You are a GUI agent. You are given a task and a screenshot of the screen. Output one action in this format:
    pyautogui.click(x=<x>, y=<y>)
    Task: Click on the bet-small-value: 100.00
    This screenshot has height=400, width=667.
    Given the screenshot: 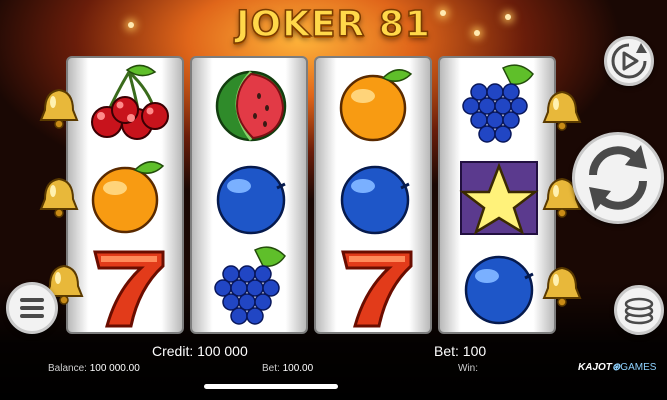 What is the action you would take?
    pyautogui.click(x=298, y=368)
    